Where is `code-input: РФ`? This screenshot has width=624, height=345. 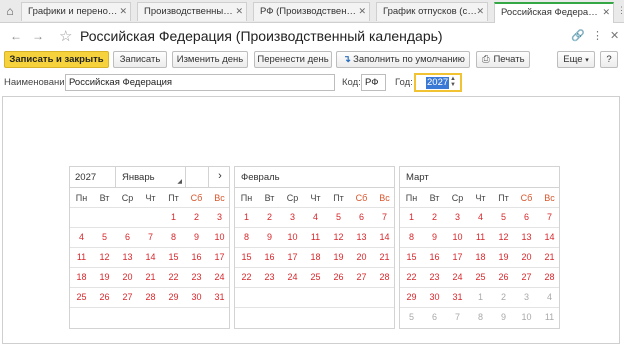
code-input: РФ is located at coordinates (373, 82).